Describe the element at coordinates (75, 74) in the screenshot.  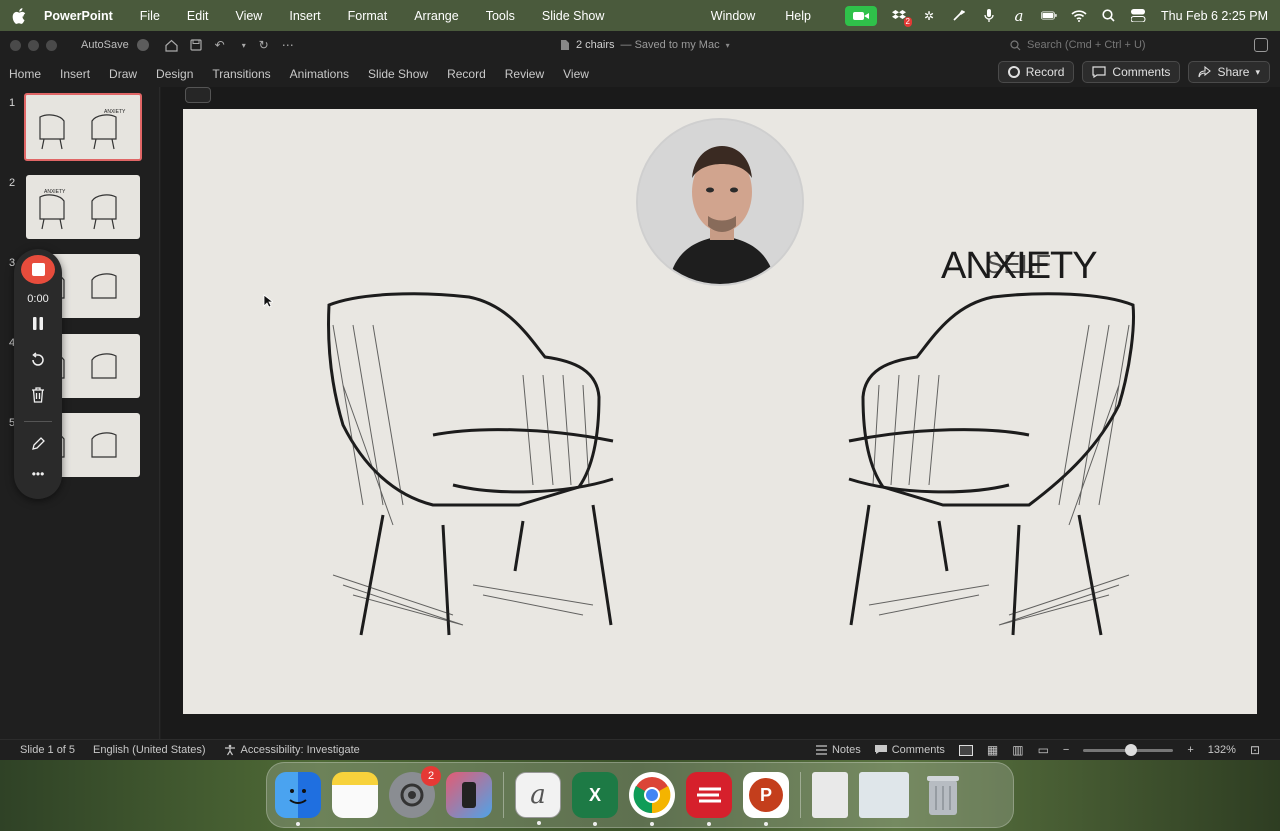
I see `tab-insert: Insert` at that location.